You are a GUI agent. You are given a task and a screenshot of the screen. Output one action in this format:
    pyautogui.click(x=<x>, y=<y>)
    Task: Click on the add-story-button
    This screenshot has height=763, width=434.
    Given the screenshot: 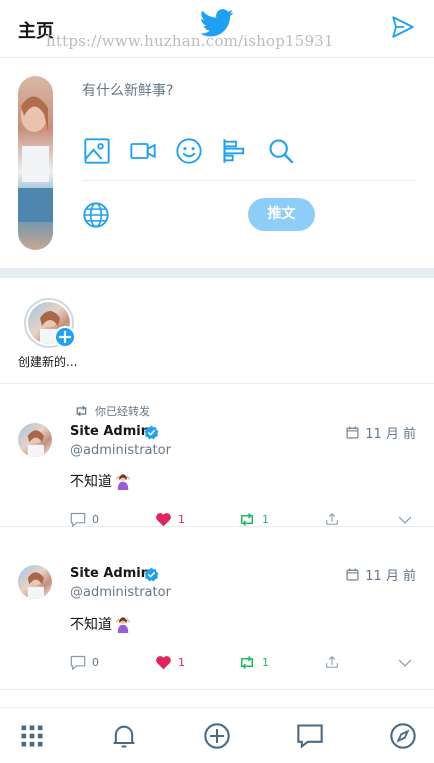 What is the action you would take?
    pyautogui.click(x=65, y=337)
    